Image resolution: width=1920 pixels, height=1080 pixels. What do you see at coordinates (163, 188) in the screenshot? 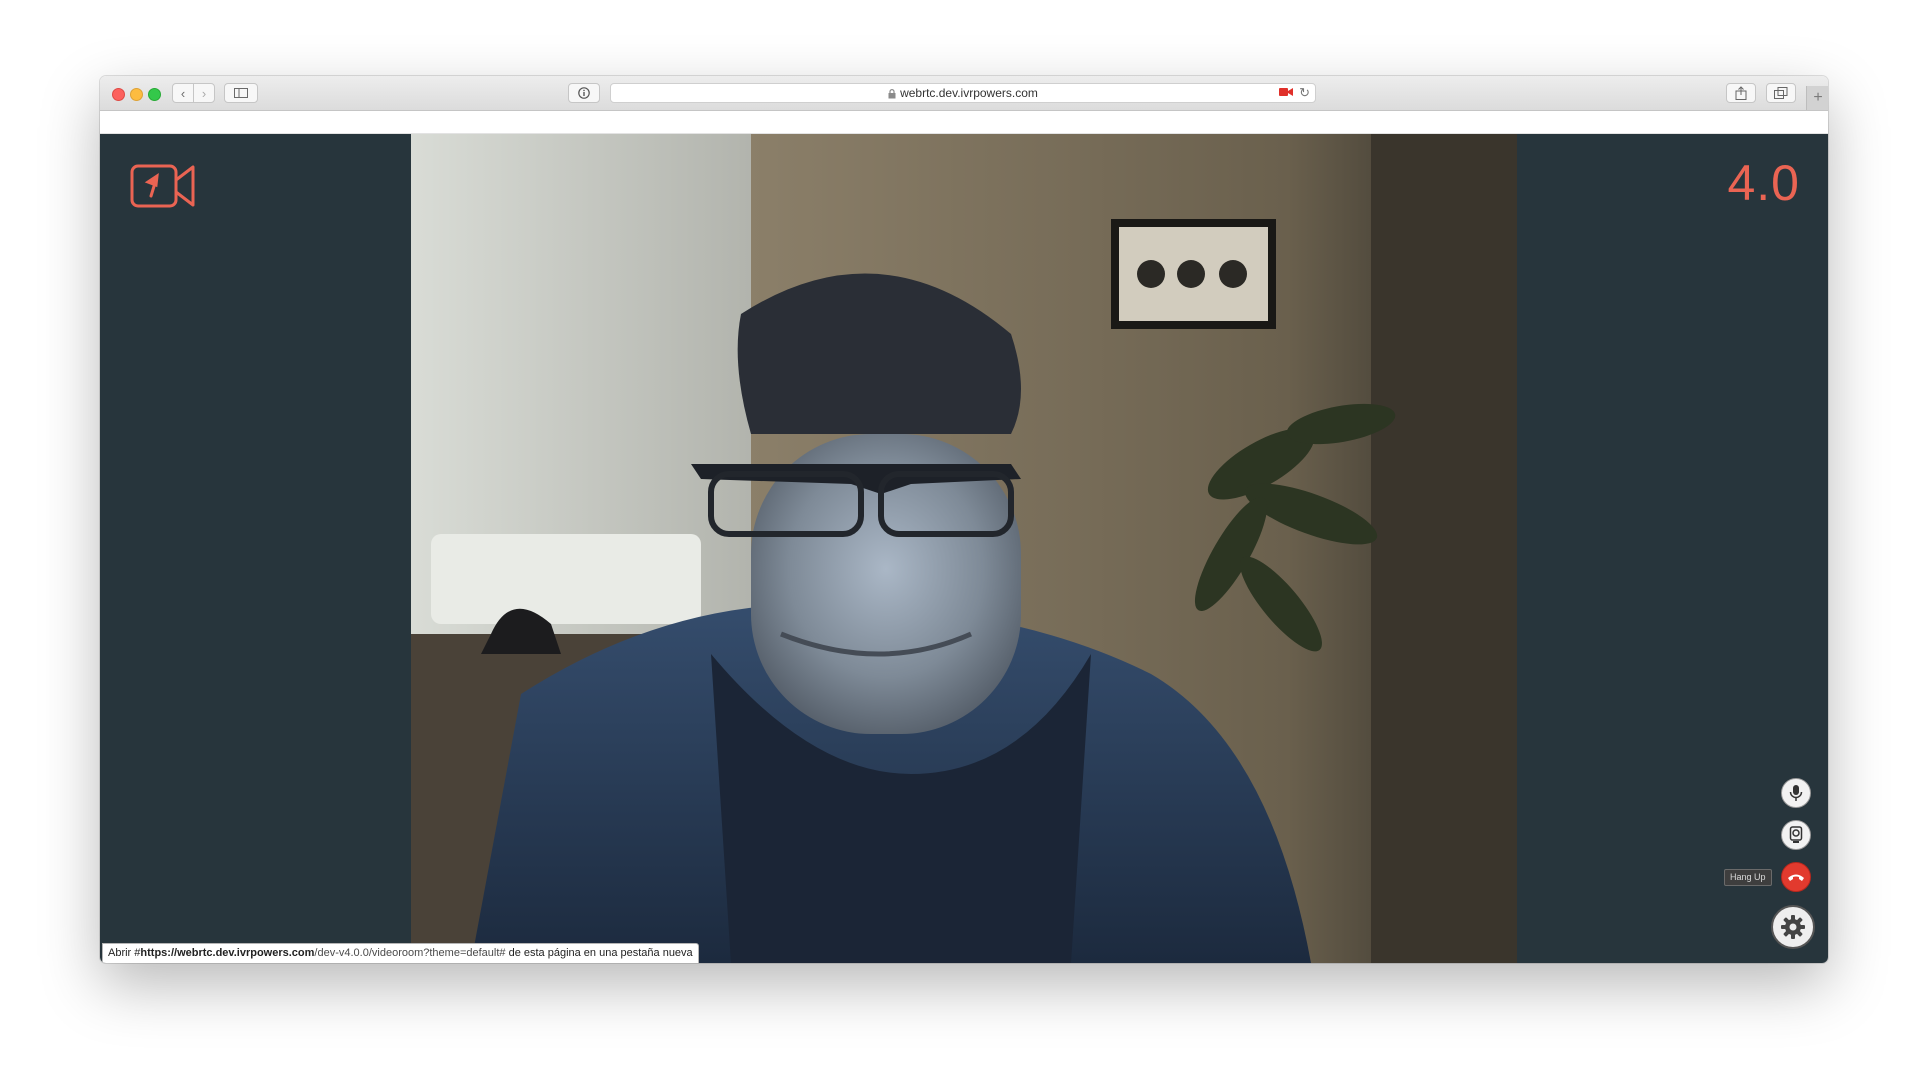
I see `video-camera-logo-icon` at bounding box center [163, 188].